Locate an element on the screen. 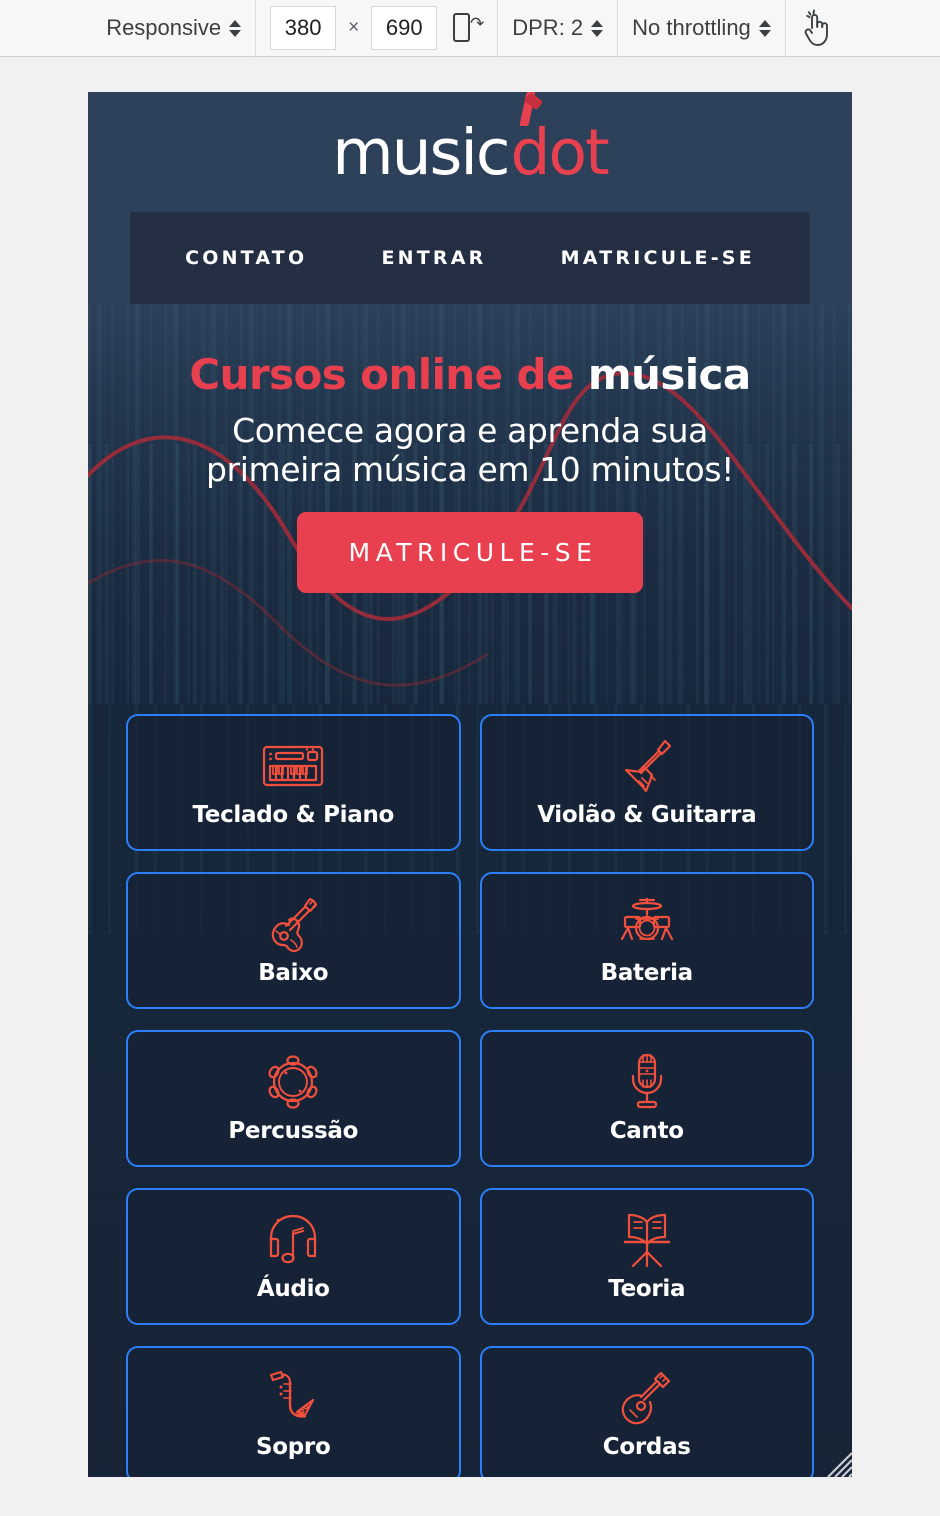 This screenshot has height=1516, width=940. keyboard-piano-icon is located at coordinates (293, 766).